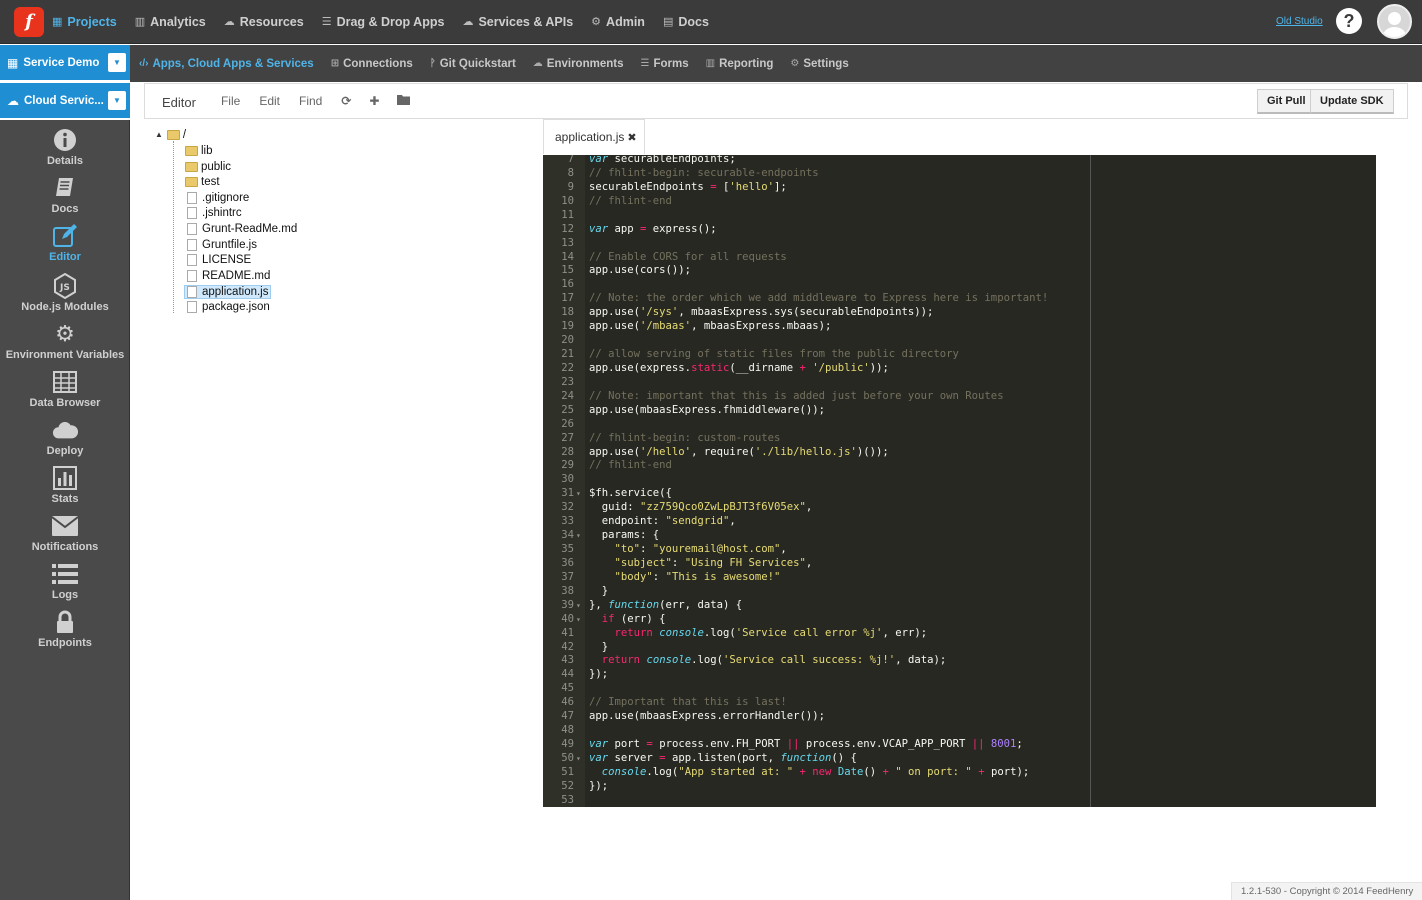  Describe the element at coordinates (599, 590) in the screenshot. I see `code-line: }` at that location.